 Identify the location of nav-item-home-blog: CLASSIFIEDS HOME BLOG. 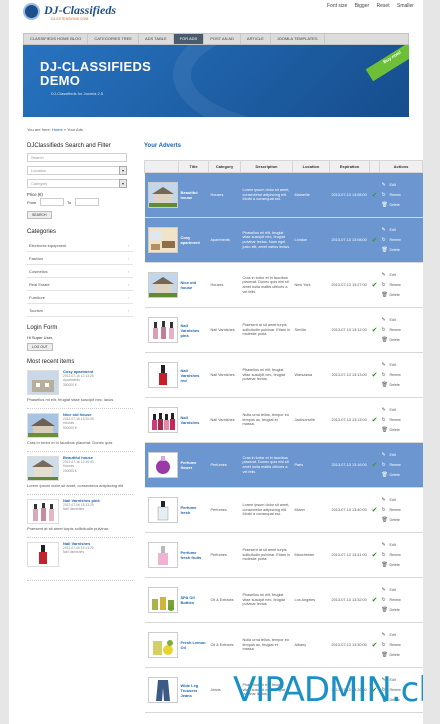
(56, 39).